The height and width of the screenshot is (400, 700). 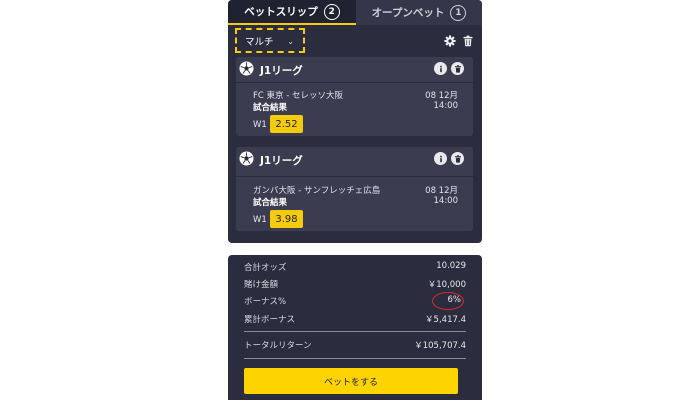 What do you see at coordinates (286, 219) in the screenshot?
I see `odds-badge: 3.98` at bounding box center [286, 219].